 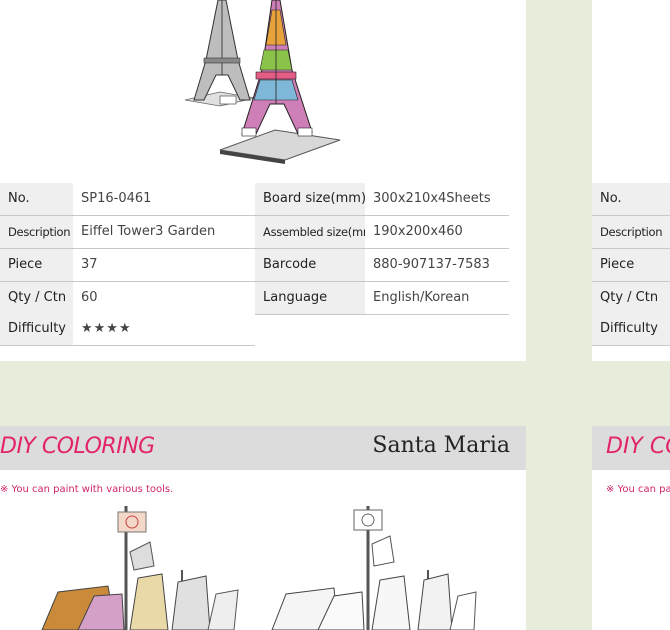 What do you see at coordinates (631, 528) in the screenshot?
I see `product-card-partial-bottom: DIY CO ※ You can pa` at bounding box center [631, 528].